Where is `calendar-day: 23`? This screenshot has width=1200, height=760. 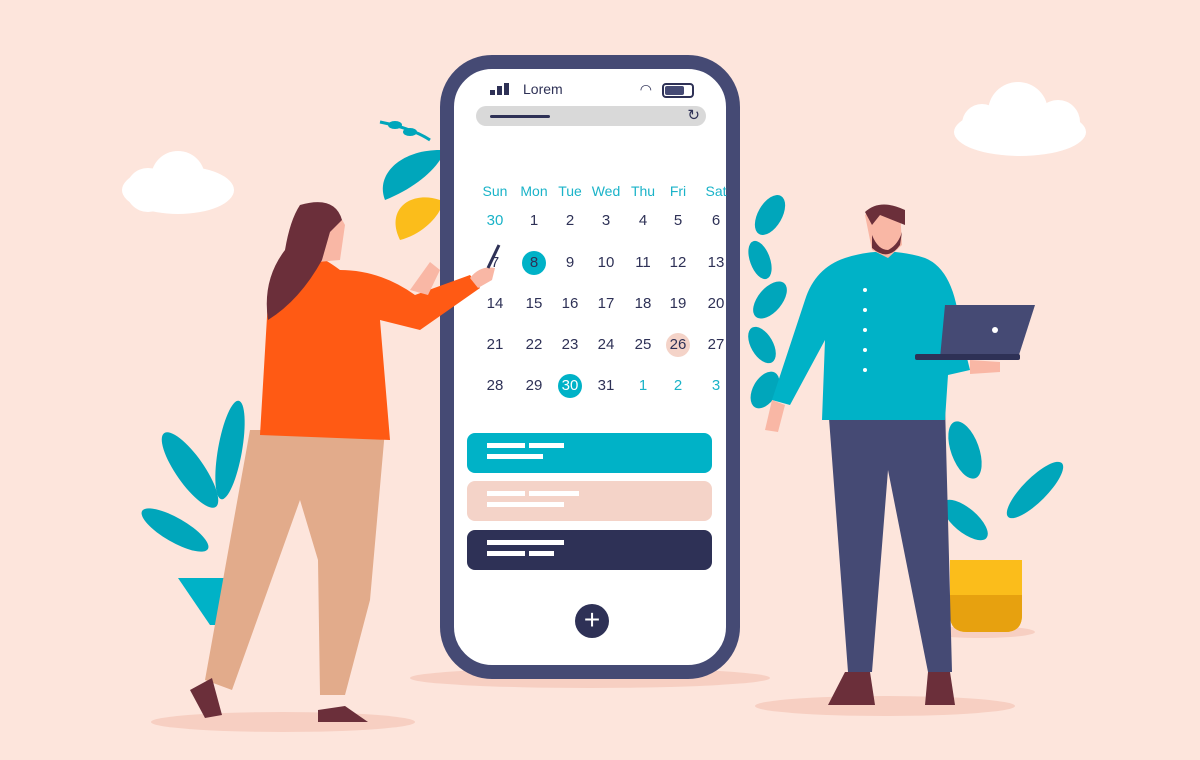 calendar-day: 23 is located at coordinates (570, 345).